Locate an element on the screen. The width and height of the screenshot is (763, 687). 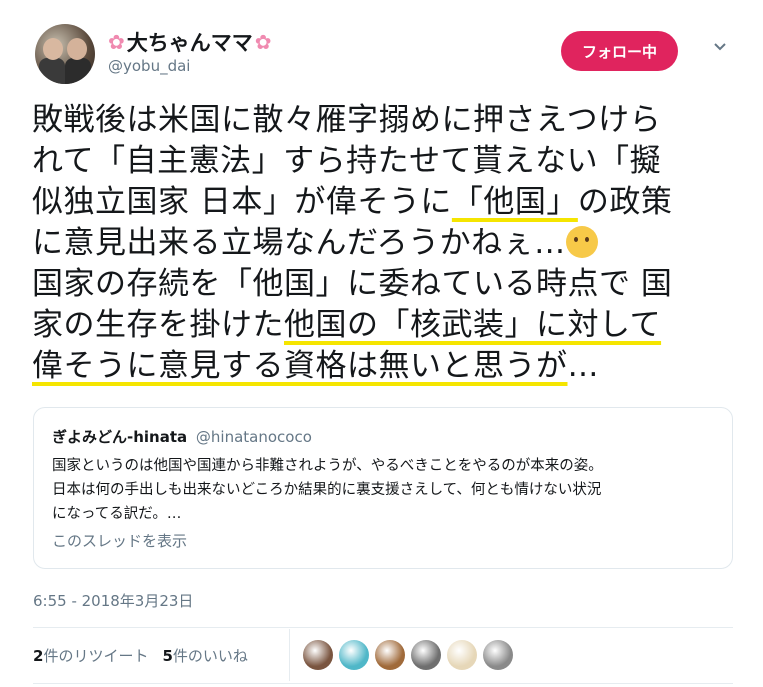
tweet-text-line: 似独立国家 日本」が偉そうに「他国」の政策 is located at coordinates (382, 202).